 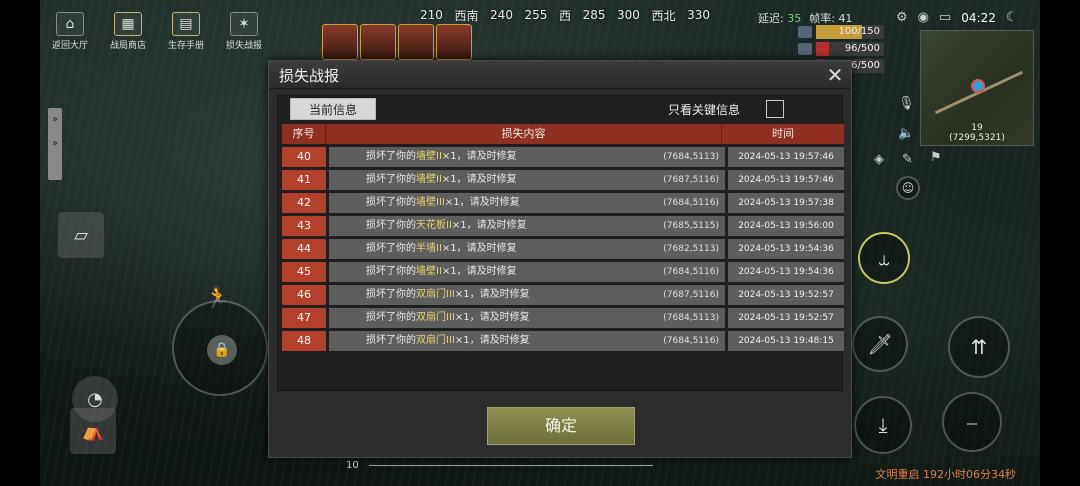 I want to click on clock: 04:22, so click(x=978, y=17).